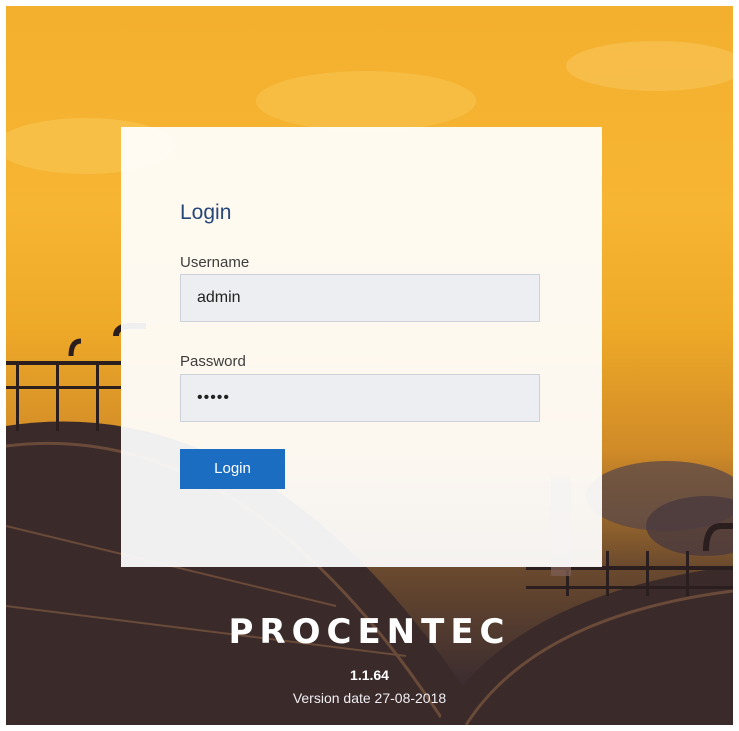  Describe the element at coordinates (214, 397) in the screenshot. I see `password-value: •••••` at that location.